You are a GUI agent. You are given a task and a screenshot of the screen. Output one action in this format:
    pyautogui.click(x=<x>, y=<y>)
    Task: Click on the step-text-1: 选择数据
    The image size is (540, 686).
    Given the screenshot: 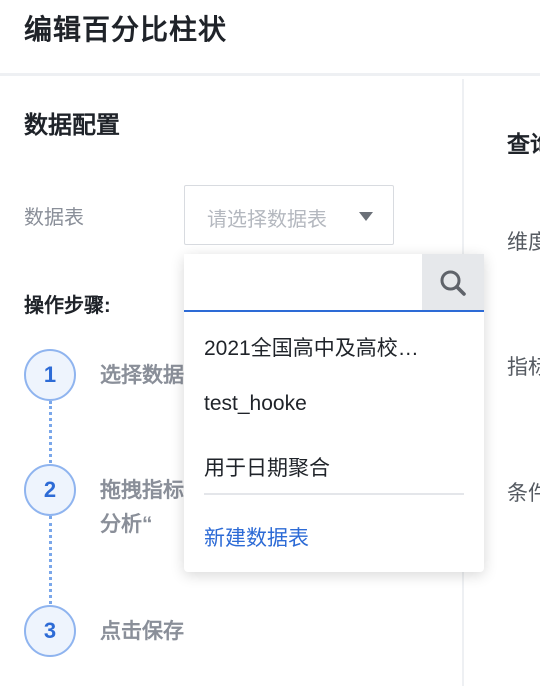 What is the action you would take?
    pyautogui.click(x=142, y=375)
    